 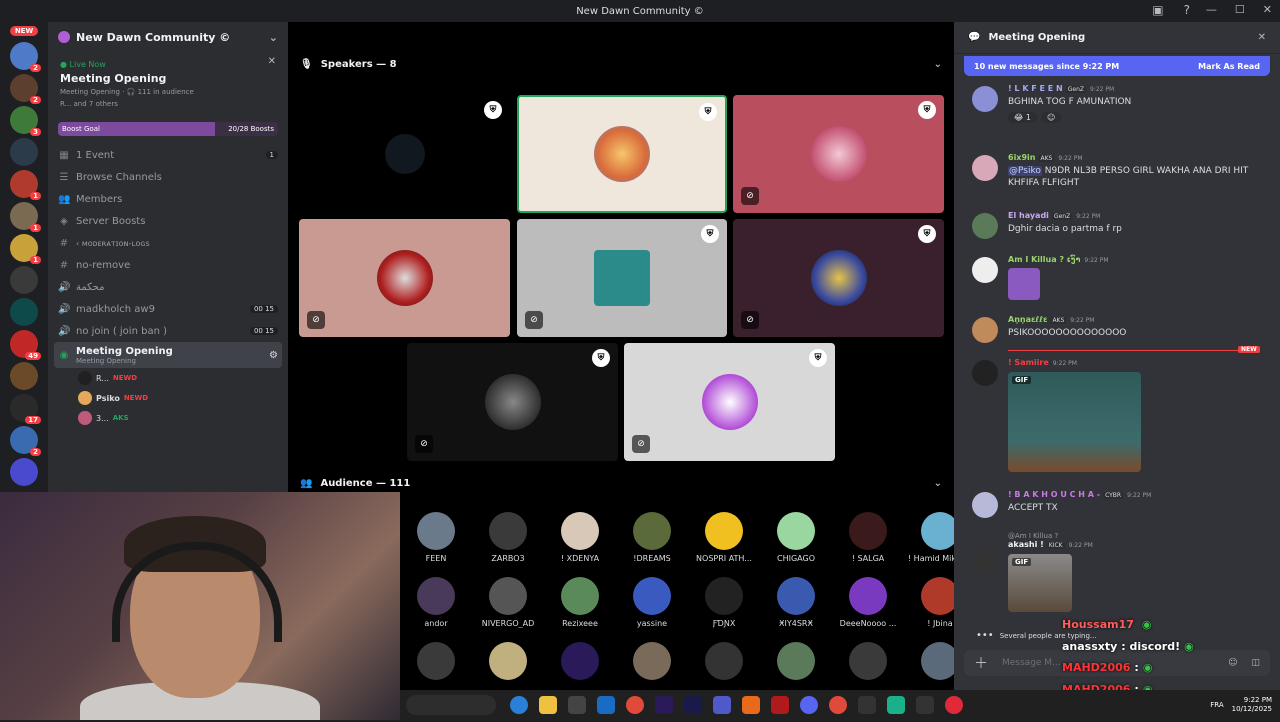 What do you see at coordinates (1118, 329) in the screenshot?
I see `chat-message: Aṇṇaɛℓℓɛ AKS 9:22 PM PSIKOOOOOOOOOOOOOO` at bounding box center [1118, 329].